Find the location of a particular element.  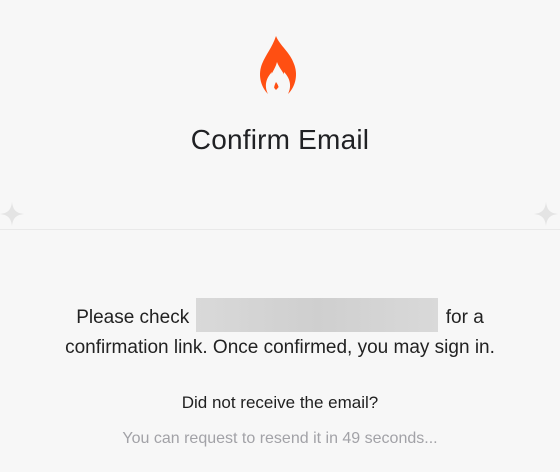

not-received-question: Did not receive the email? is located at coordinates (280, 402).